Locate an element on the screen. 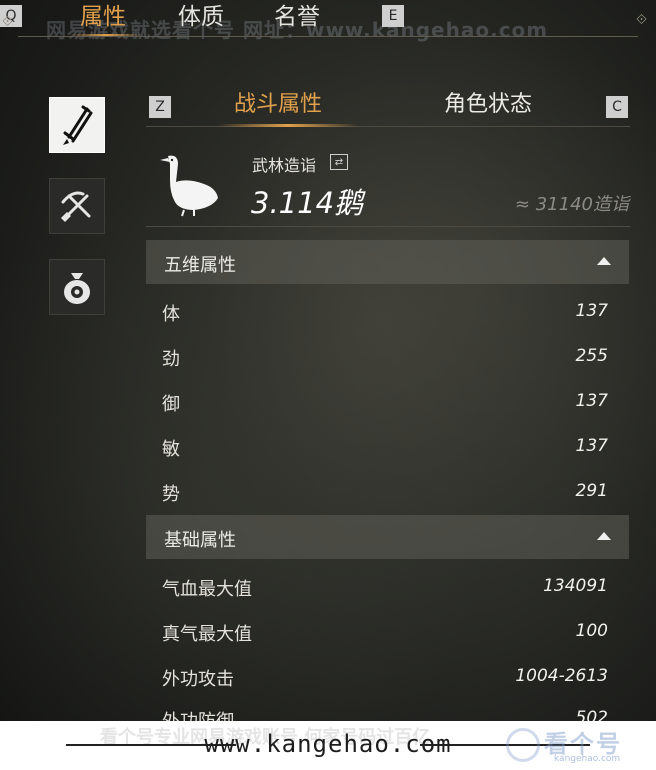 Image resolution: width=656 pixels, height=770 pixels. side-tab-tools is located at coordinates (77, 206).